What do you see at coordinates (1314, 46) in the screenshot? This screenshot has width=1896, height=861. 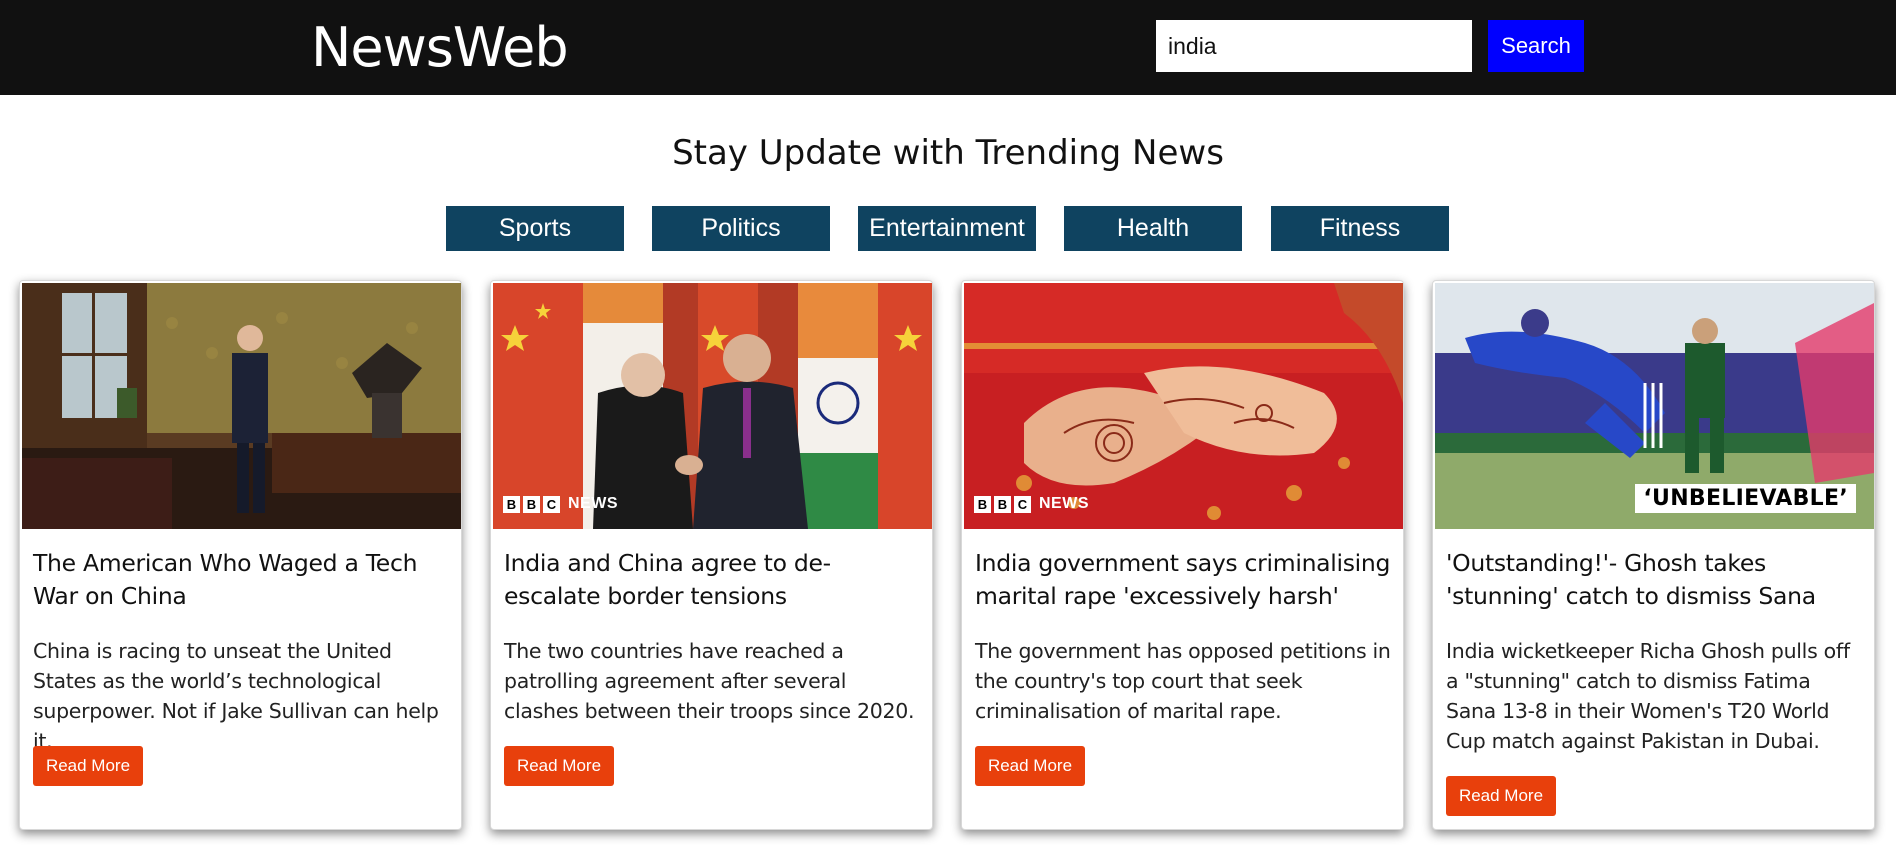 I see `search-input` at bounding box center [1314, 46].